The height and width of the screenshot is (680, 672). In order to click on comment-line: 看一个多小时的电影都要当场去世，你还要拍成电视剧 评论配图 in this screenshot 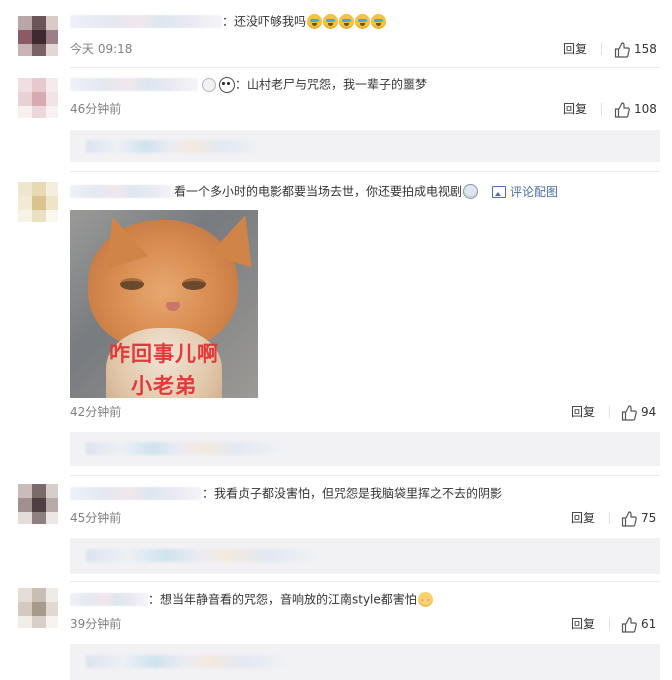, I will do `click(314, 191)`.